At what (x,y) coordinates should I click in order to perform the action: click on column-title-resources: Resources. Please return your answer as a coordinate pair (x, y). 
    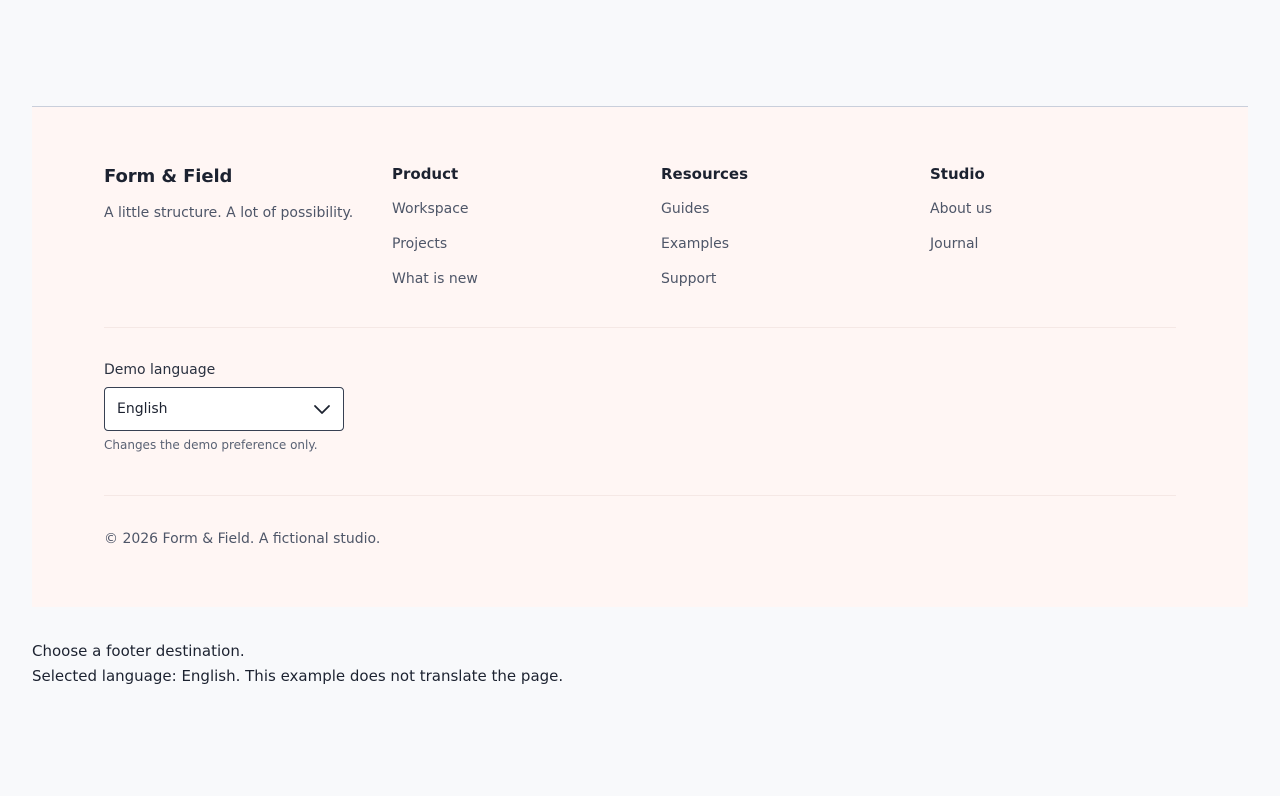
    Looking at the image, I should click on (705, 174).